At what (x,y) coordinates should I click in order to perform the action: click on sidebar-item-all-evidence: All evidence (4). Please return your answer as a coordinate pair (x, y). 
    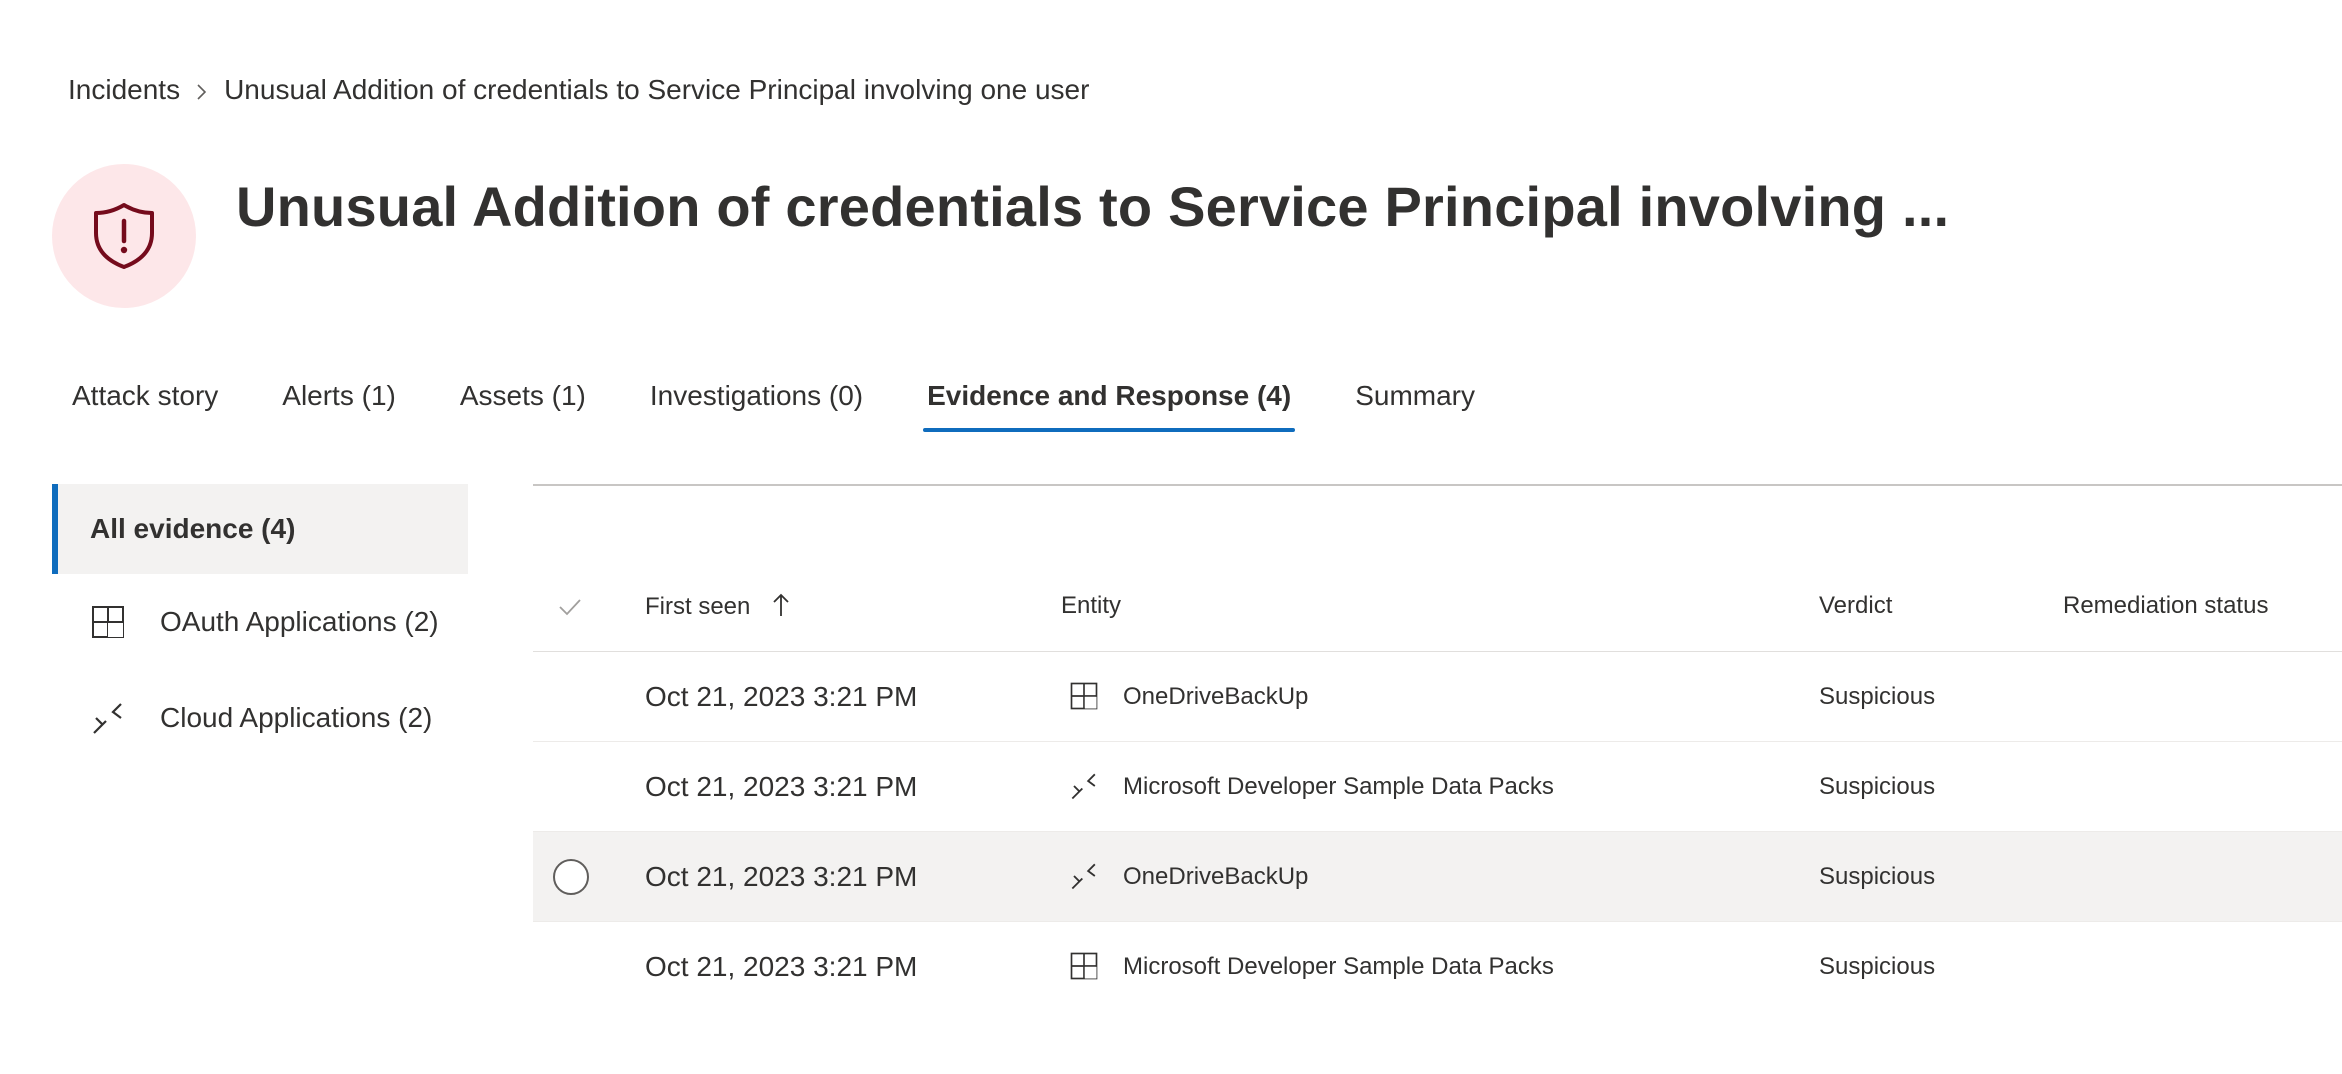
    Looking at the image, I should click on (260, 529).